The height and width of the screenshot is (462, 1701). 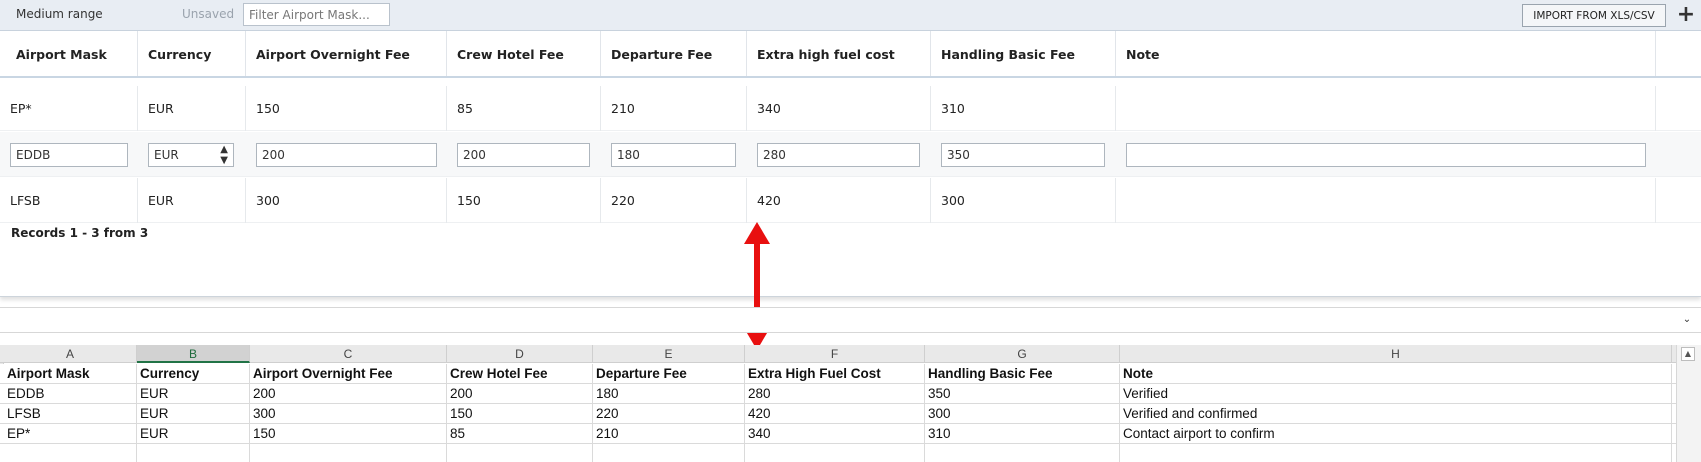 I want to click on sheet-column-headers: A B C D E F G H, so click(x=838, y=354).